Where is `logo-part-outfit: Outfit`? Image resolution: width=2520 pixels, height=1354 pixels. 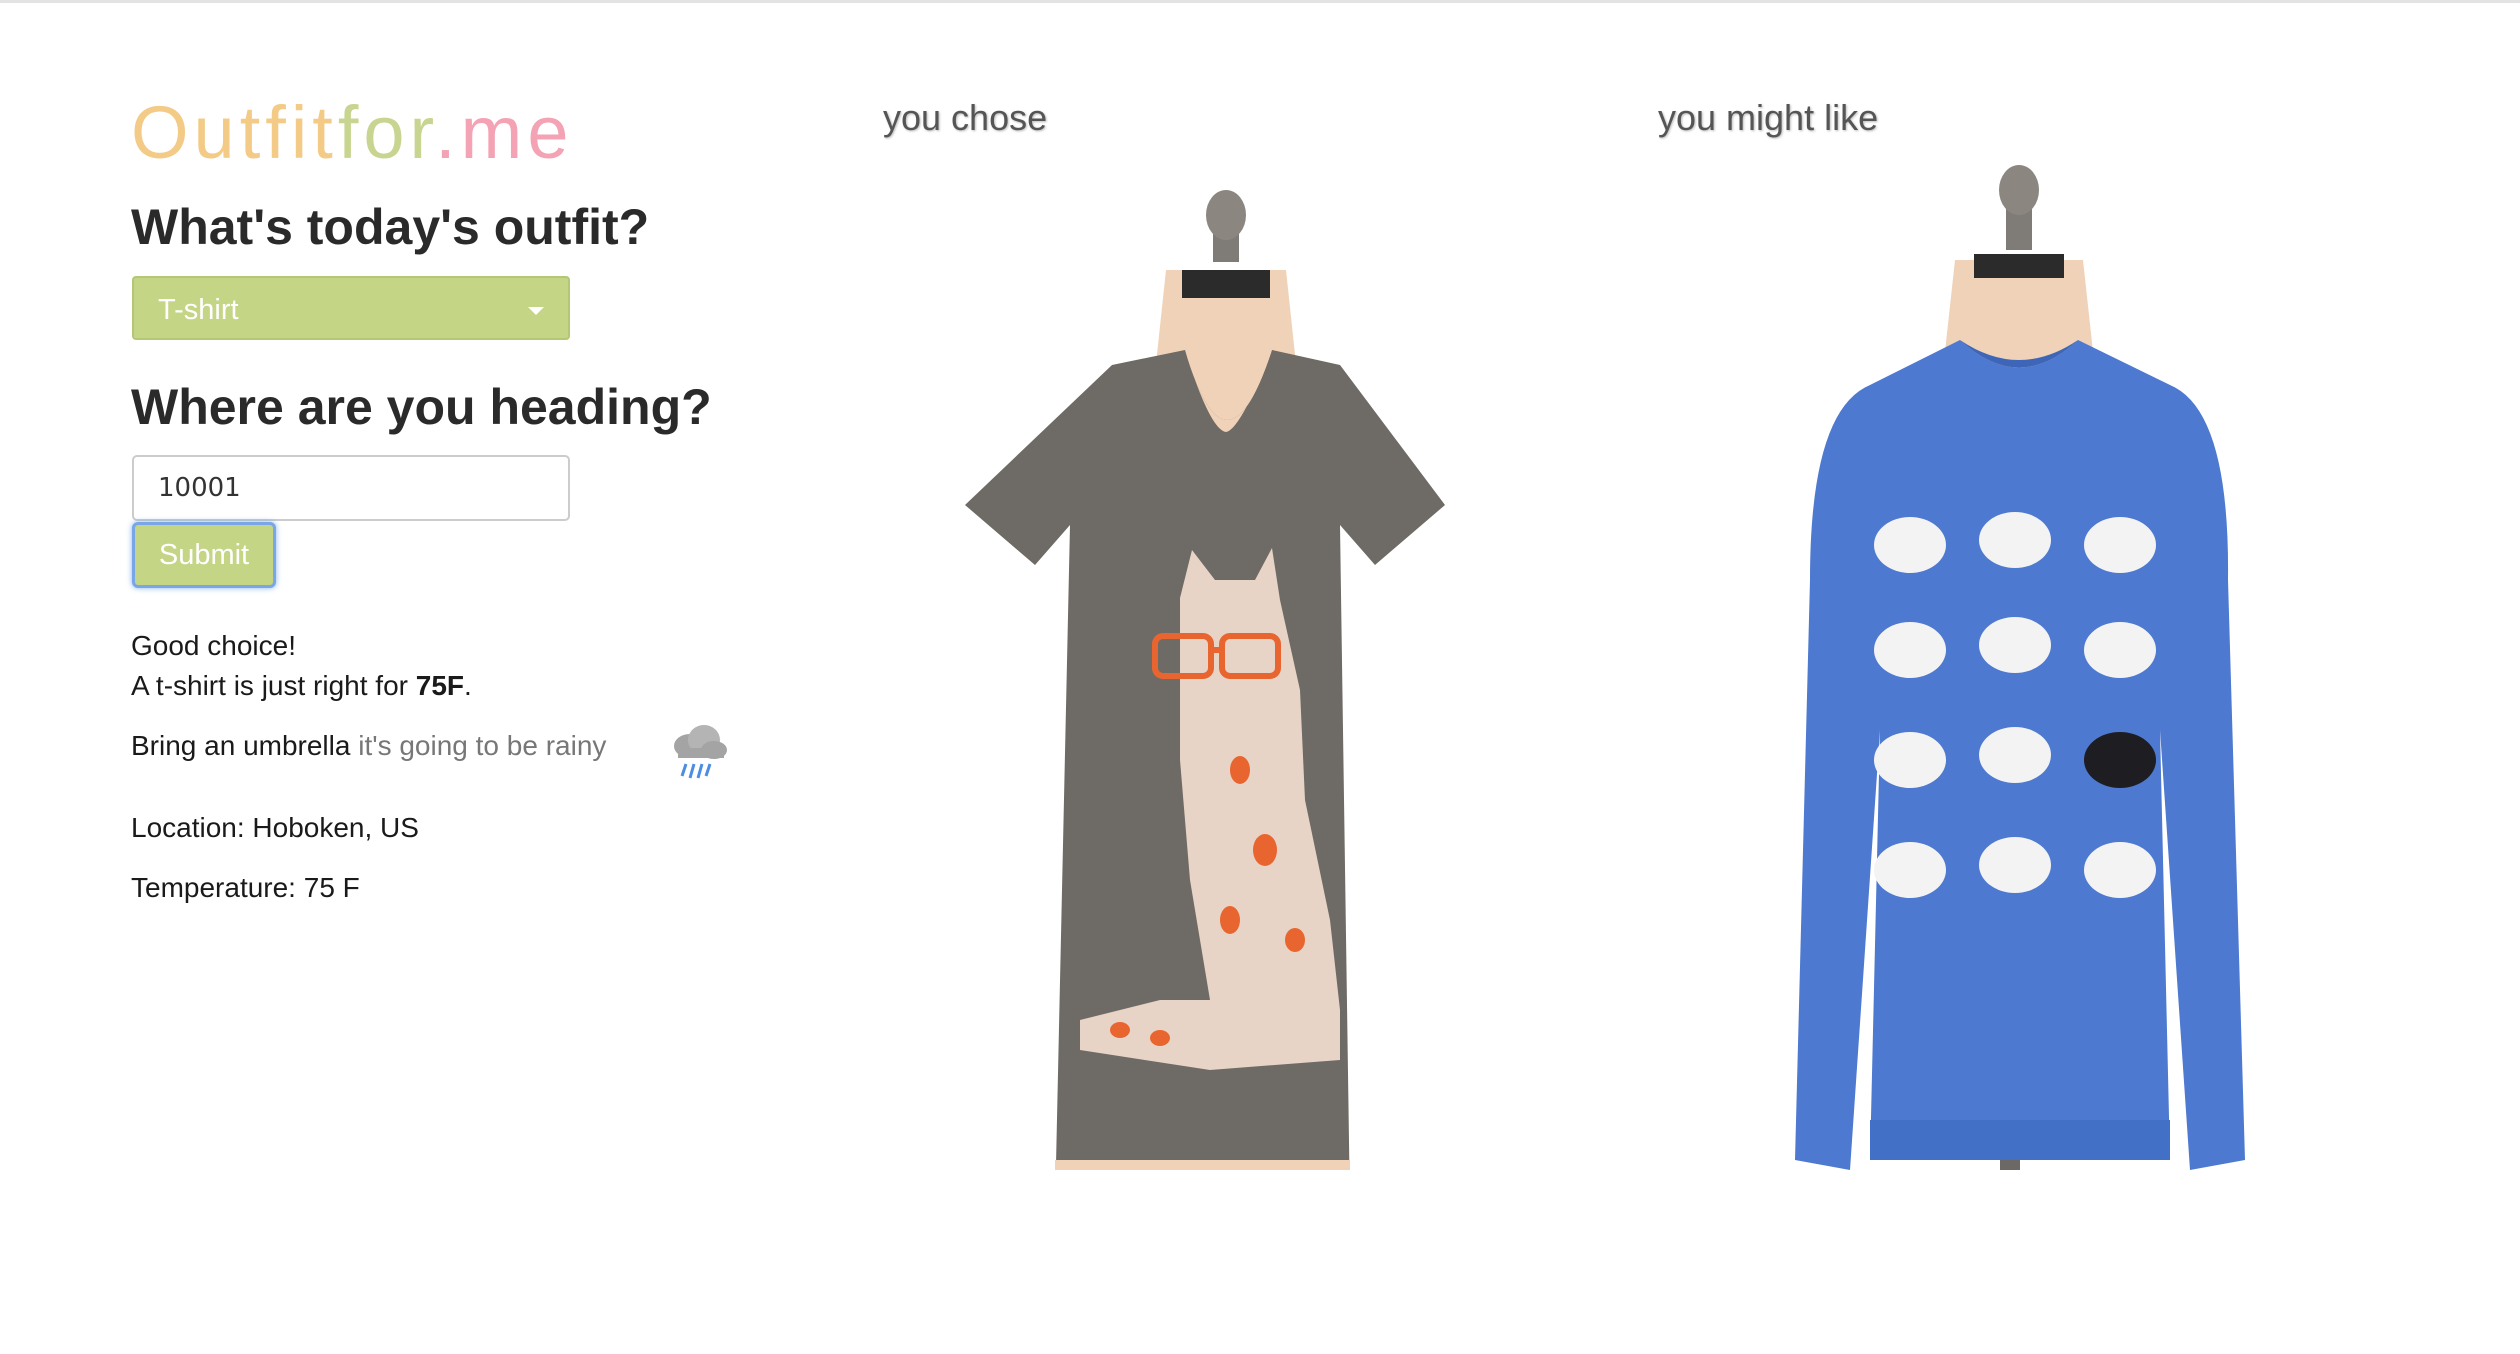 logo-part-outfit: Outfit is located at coordinates (234, 132).